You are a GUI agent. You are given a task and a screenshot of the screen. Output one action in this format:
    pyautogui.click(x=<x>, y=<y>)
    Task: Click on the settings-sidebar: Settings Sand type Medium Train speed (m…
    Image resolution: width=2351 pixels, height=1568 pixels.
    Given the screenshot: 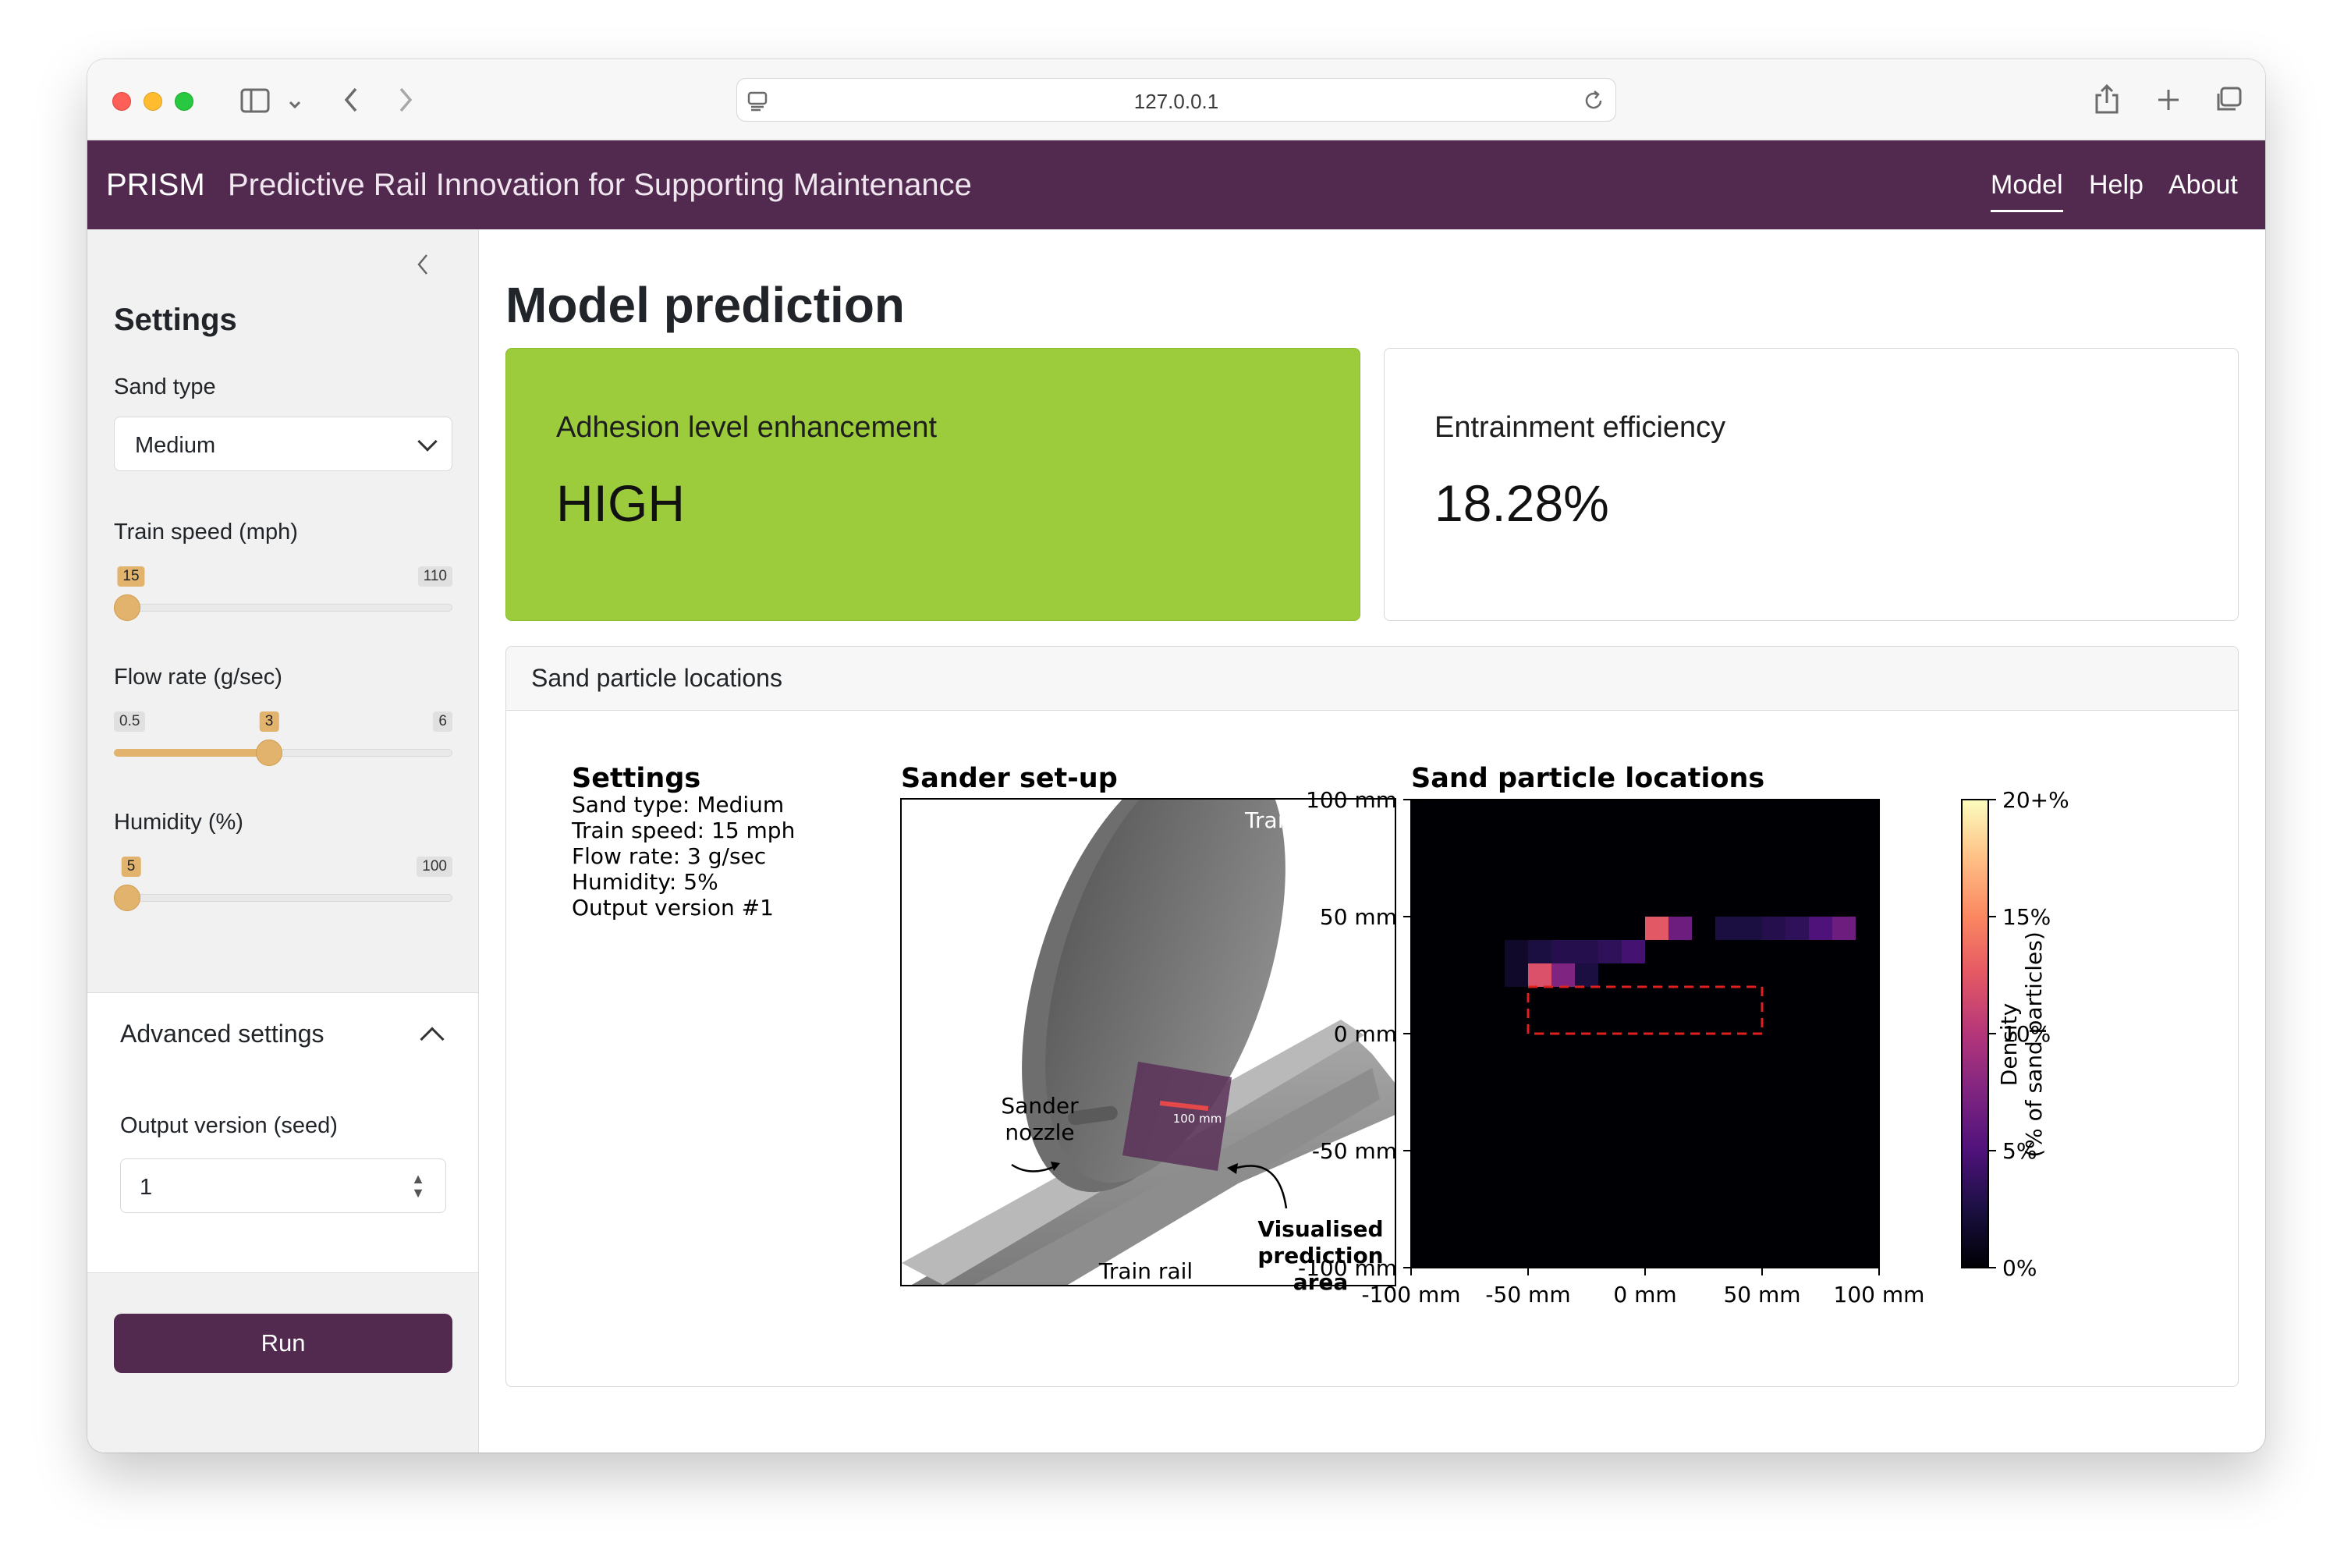 What is the action you would take?
    pyautogui.click(x=283, y=841)
    